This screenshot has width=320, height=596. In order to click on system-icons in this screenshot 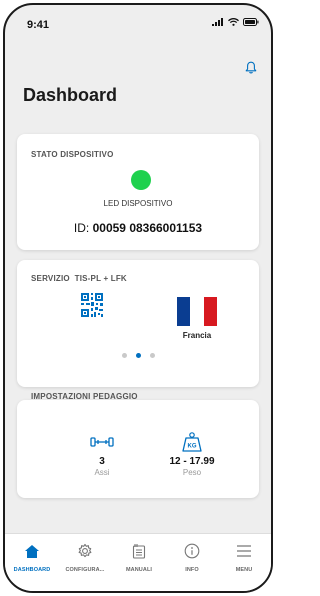, I will do `click(235, 22)`.